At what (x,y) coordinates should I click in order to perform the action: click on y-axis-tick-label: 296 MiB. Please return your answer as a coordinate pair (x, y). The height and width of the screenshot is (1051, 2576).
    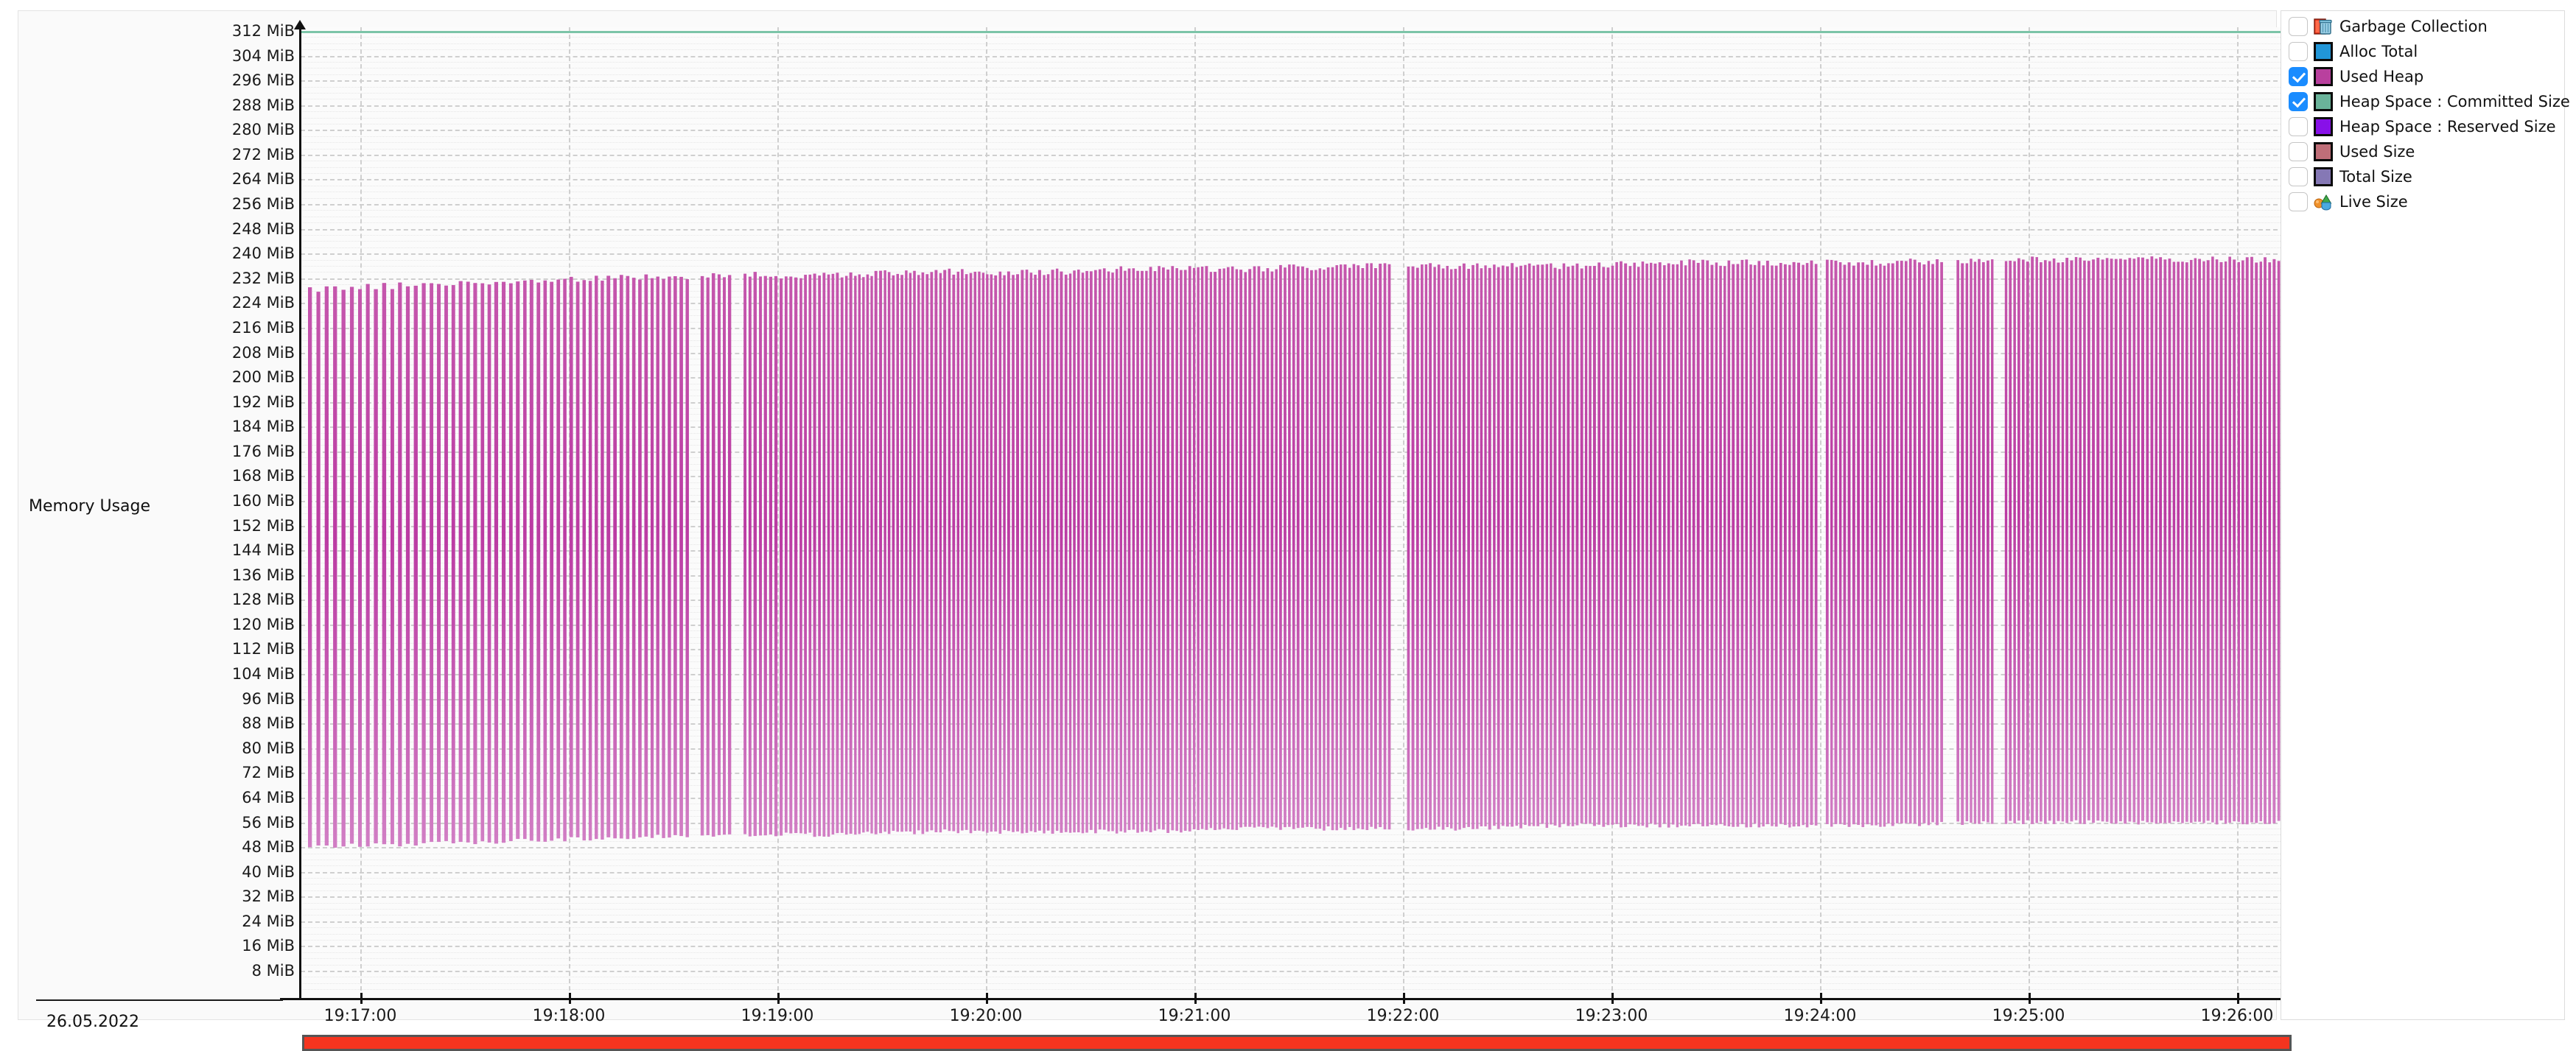
    Looking at the image, I should click on (263, 80).